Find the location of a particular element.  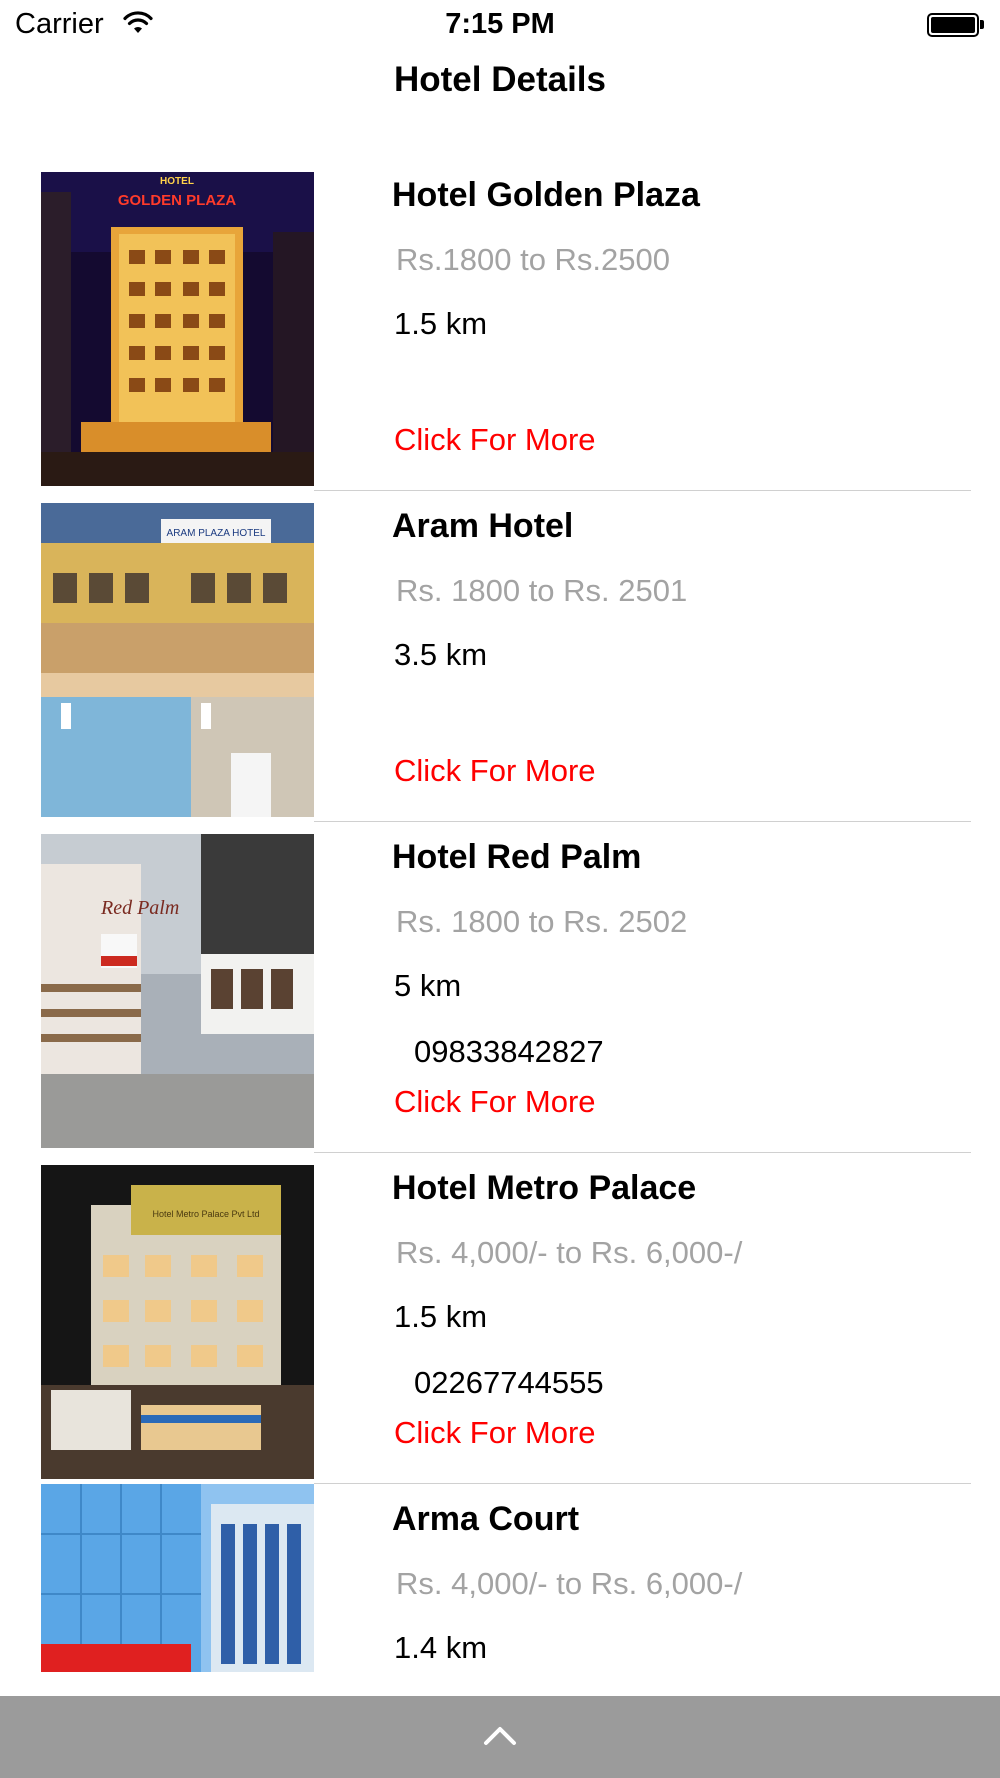

hotel-name: Aram Hotel is located at coordinates (483, 526).